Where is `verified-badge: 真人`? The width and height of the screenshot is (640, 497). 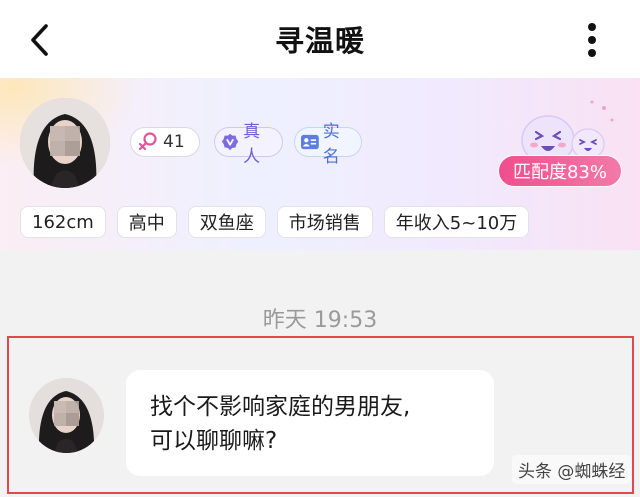 verified-badge: 真人 is located at coordinates (248, 144).